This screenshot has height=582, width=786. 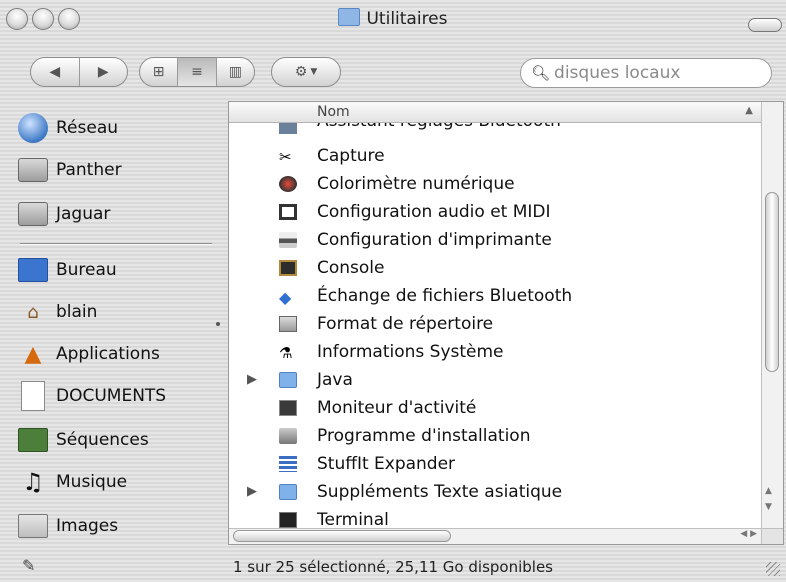 I want to click on window-title: Utilitaires, so click(x=407, y=19).